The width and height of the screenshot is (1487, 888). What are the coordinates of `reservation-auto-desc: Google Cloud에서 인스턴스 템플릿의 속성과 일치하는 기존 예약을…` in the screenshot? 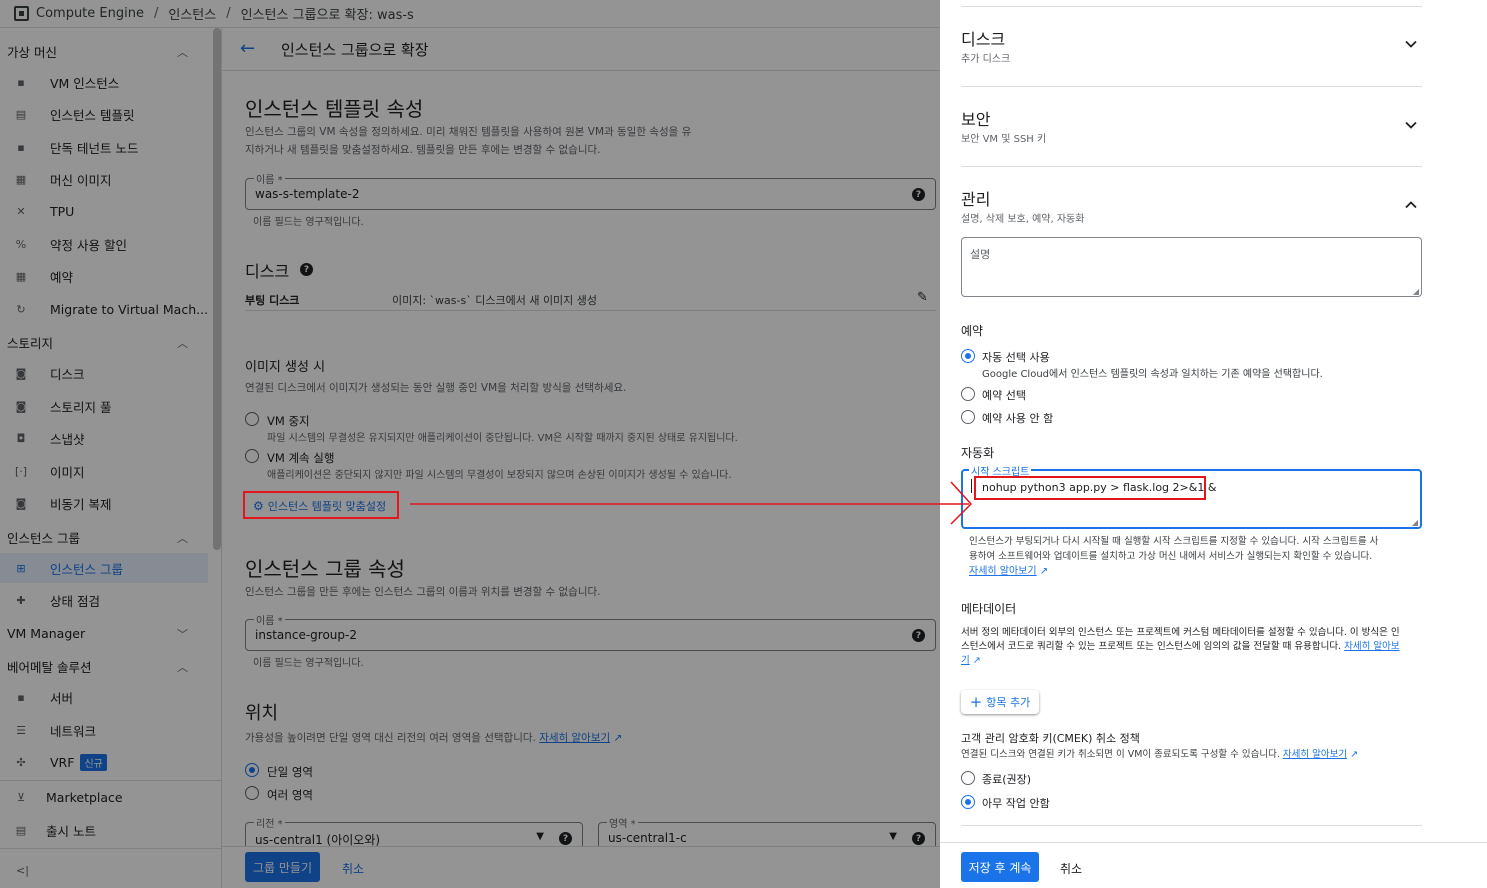 It's located at (1152, 374).